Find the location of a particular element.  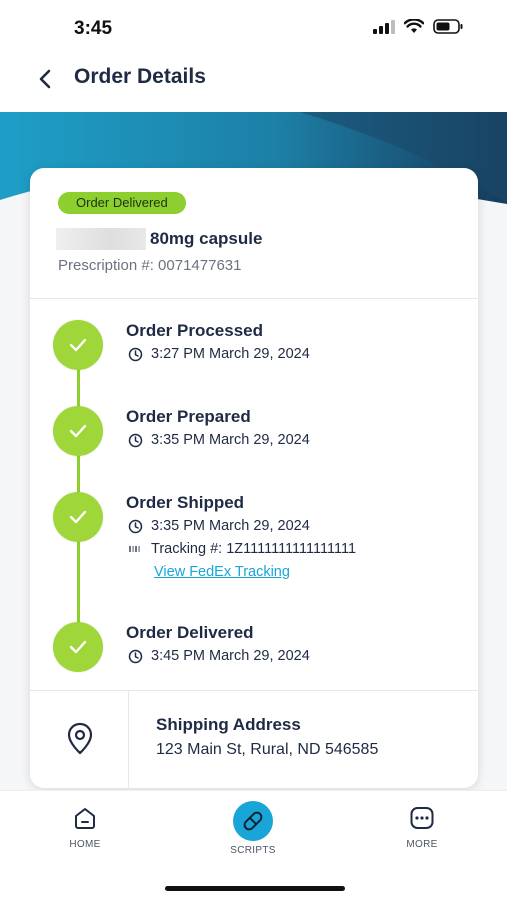

step-time-text: 3:27 PM March 29, 2024 is located at coordinates (230, 354).